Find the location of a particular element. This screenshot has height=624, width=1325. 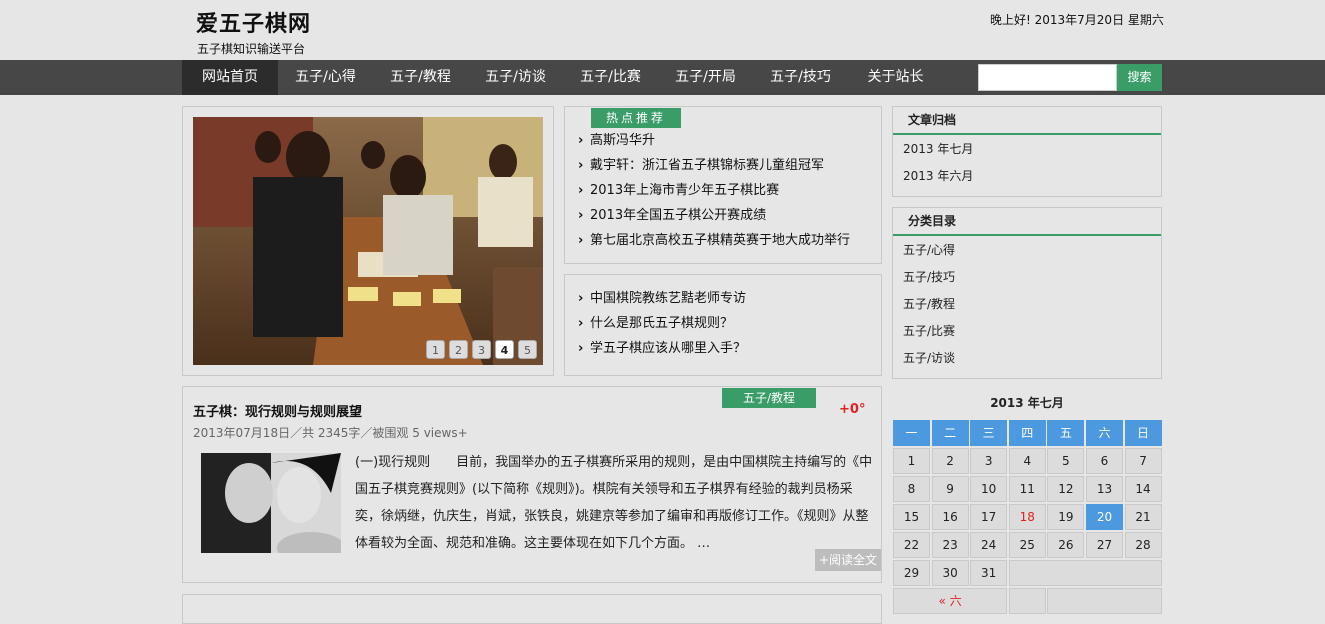

nav-item-match: 五子/比赛 is located at coordinates (610, 77).